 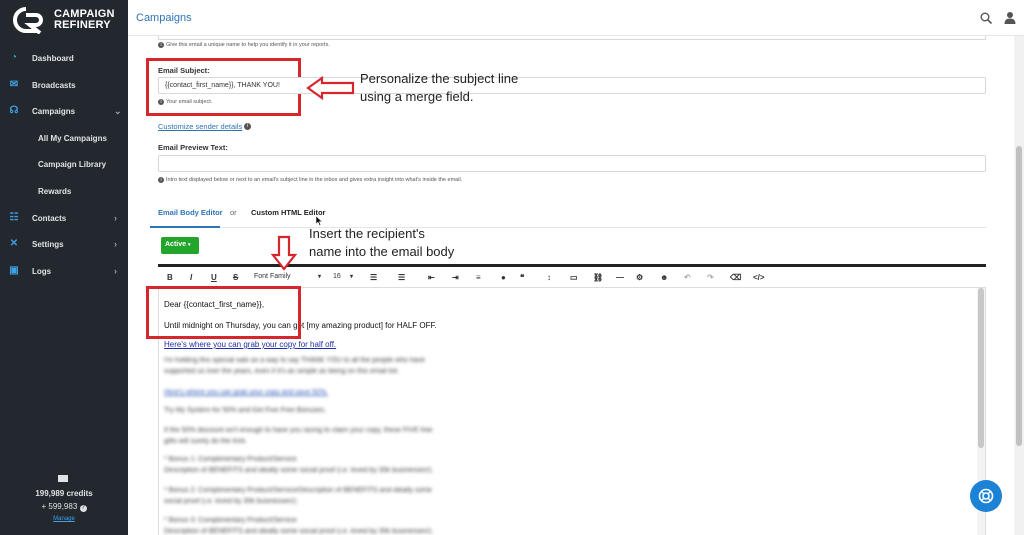 What do you see at coordinates (64, 493) in the screenshot?
I see `credits-count: 199,989 credits` at bounding box center [64, 493].